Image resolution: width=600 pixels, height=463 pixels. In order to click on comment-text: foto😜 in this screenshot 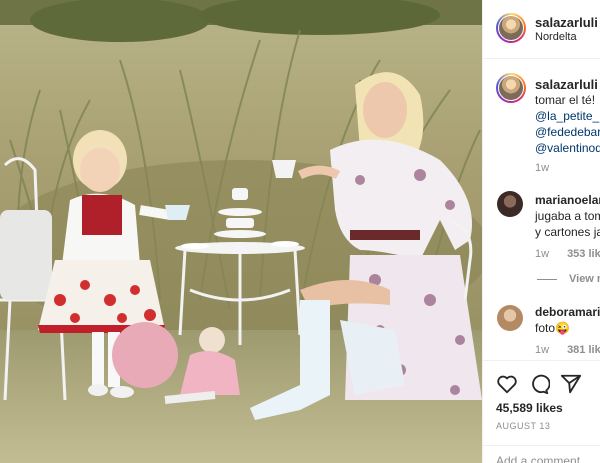, I will do `click(552, 328)`.